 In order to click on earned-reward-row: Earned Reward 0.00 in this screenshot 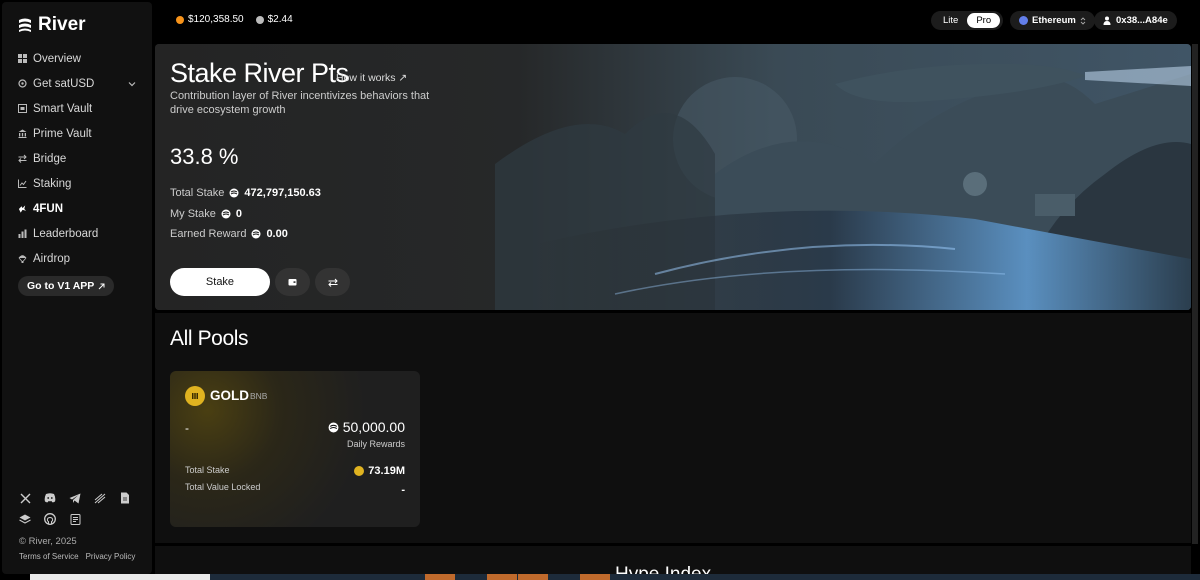, I will do `click(245, 234)`.